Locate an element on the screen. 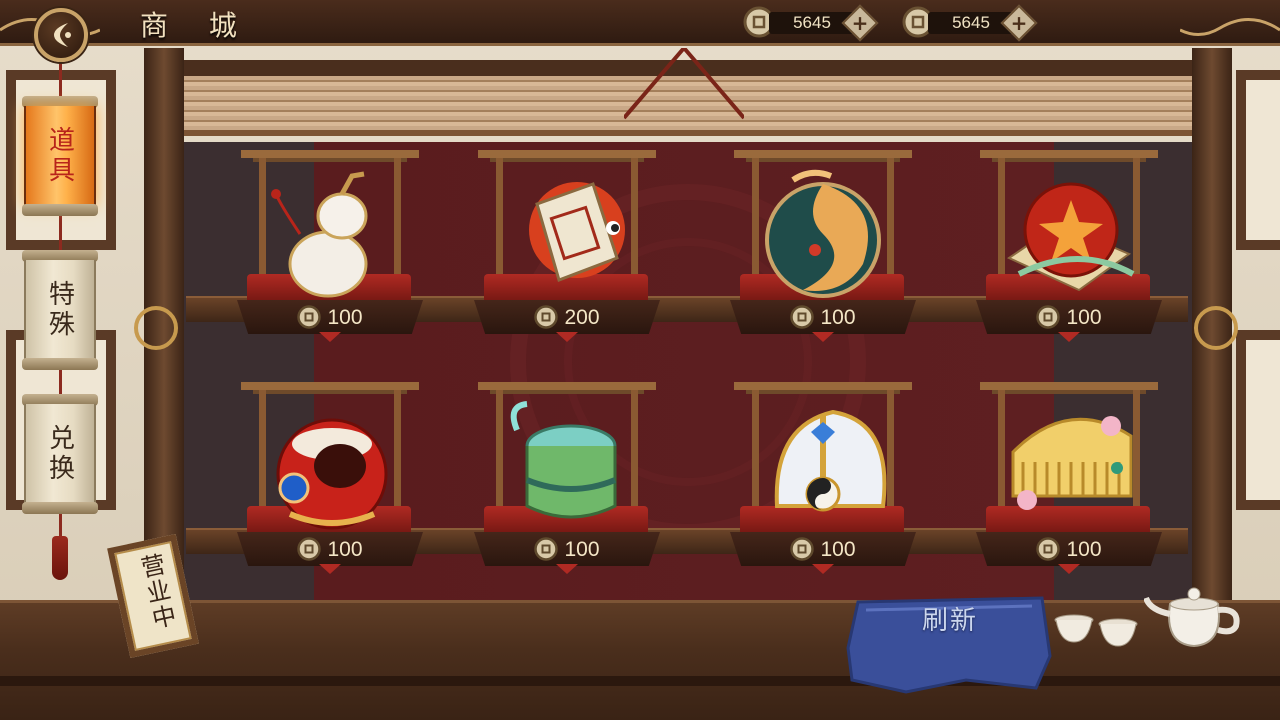 The image size is (1280, 720). taiji-helmet-icon is located at coordinates (830, 460).